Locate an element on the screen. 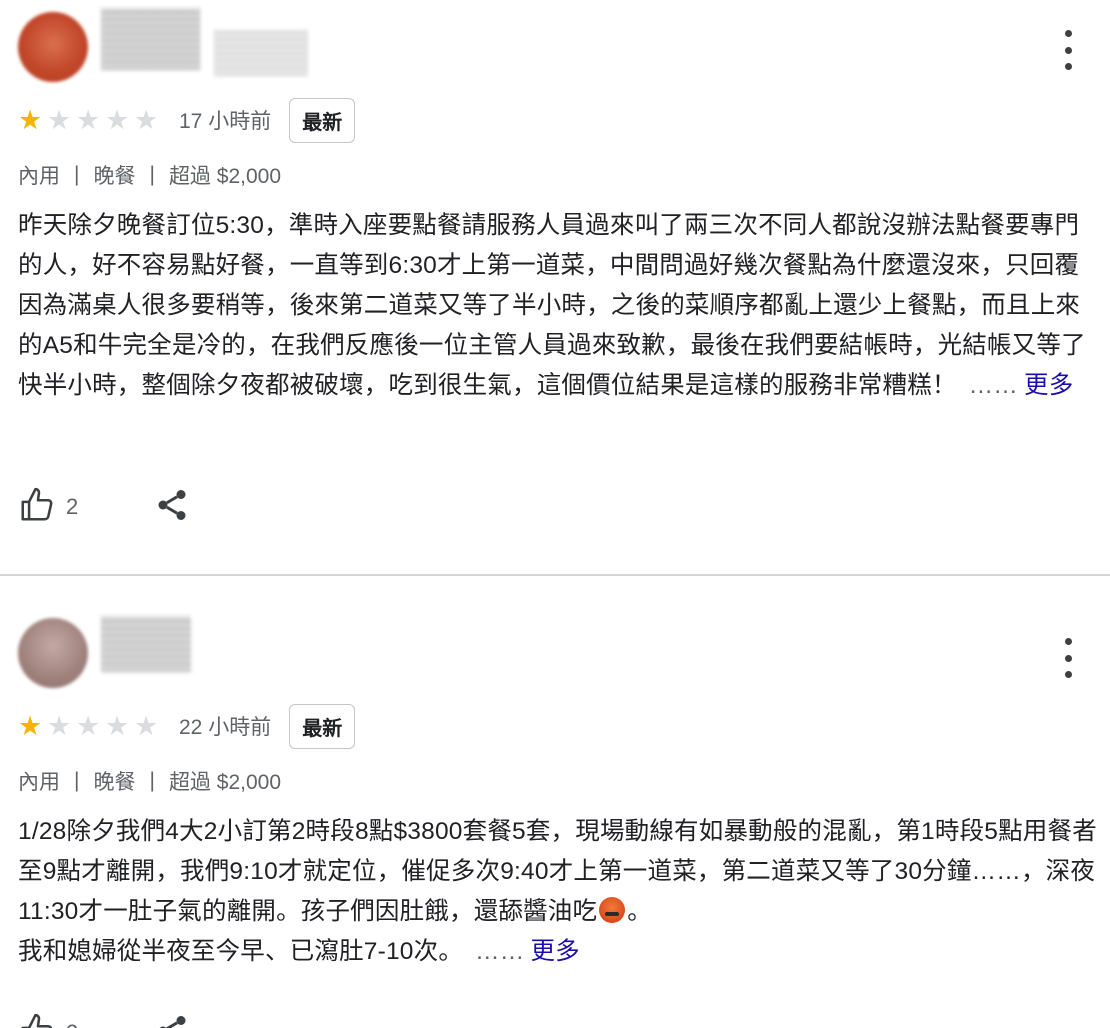 The height and width of the screenshot is (1028, 1110). review-time: 22 小時前 is located at coordinates (225, 727).